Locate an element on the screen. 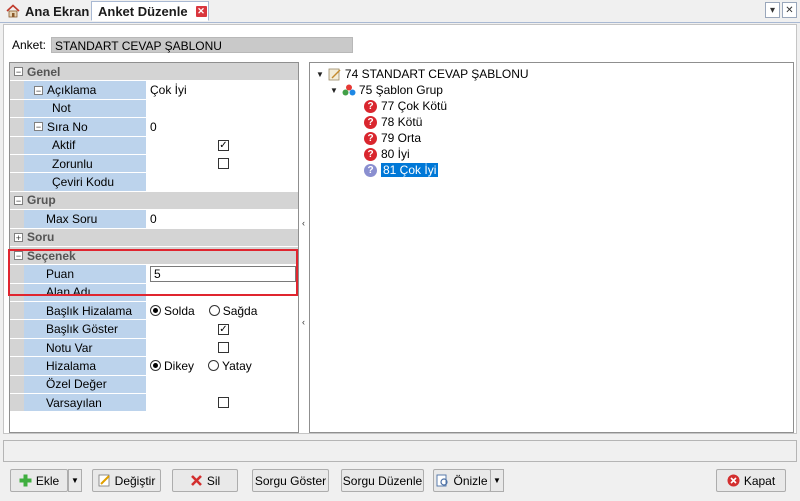 This screenshot has width=800, height=501. sil-button: Sil is located at coordinates (205, 480).